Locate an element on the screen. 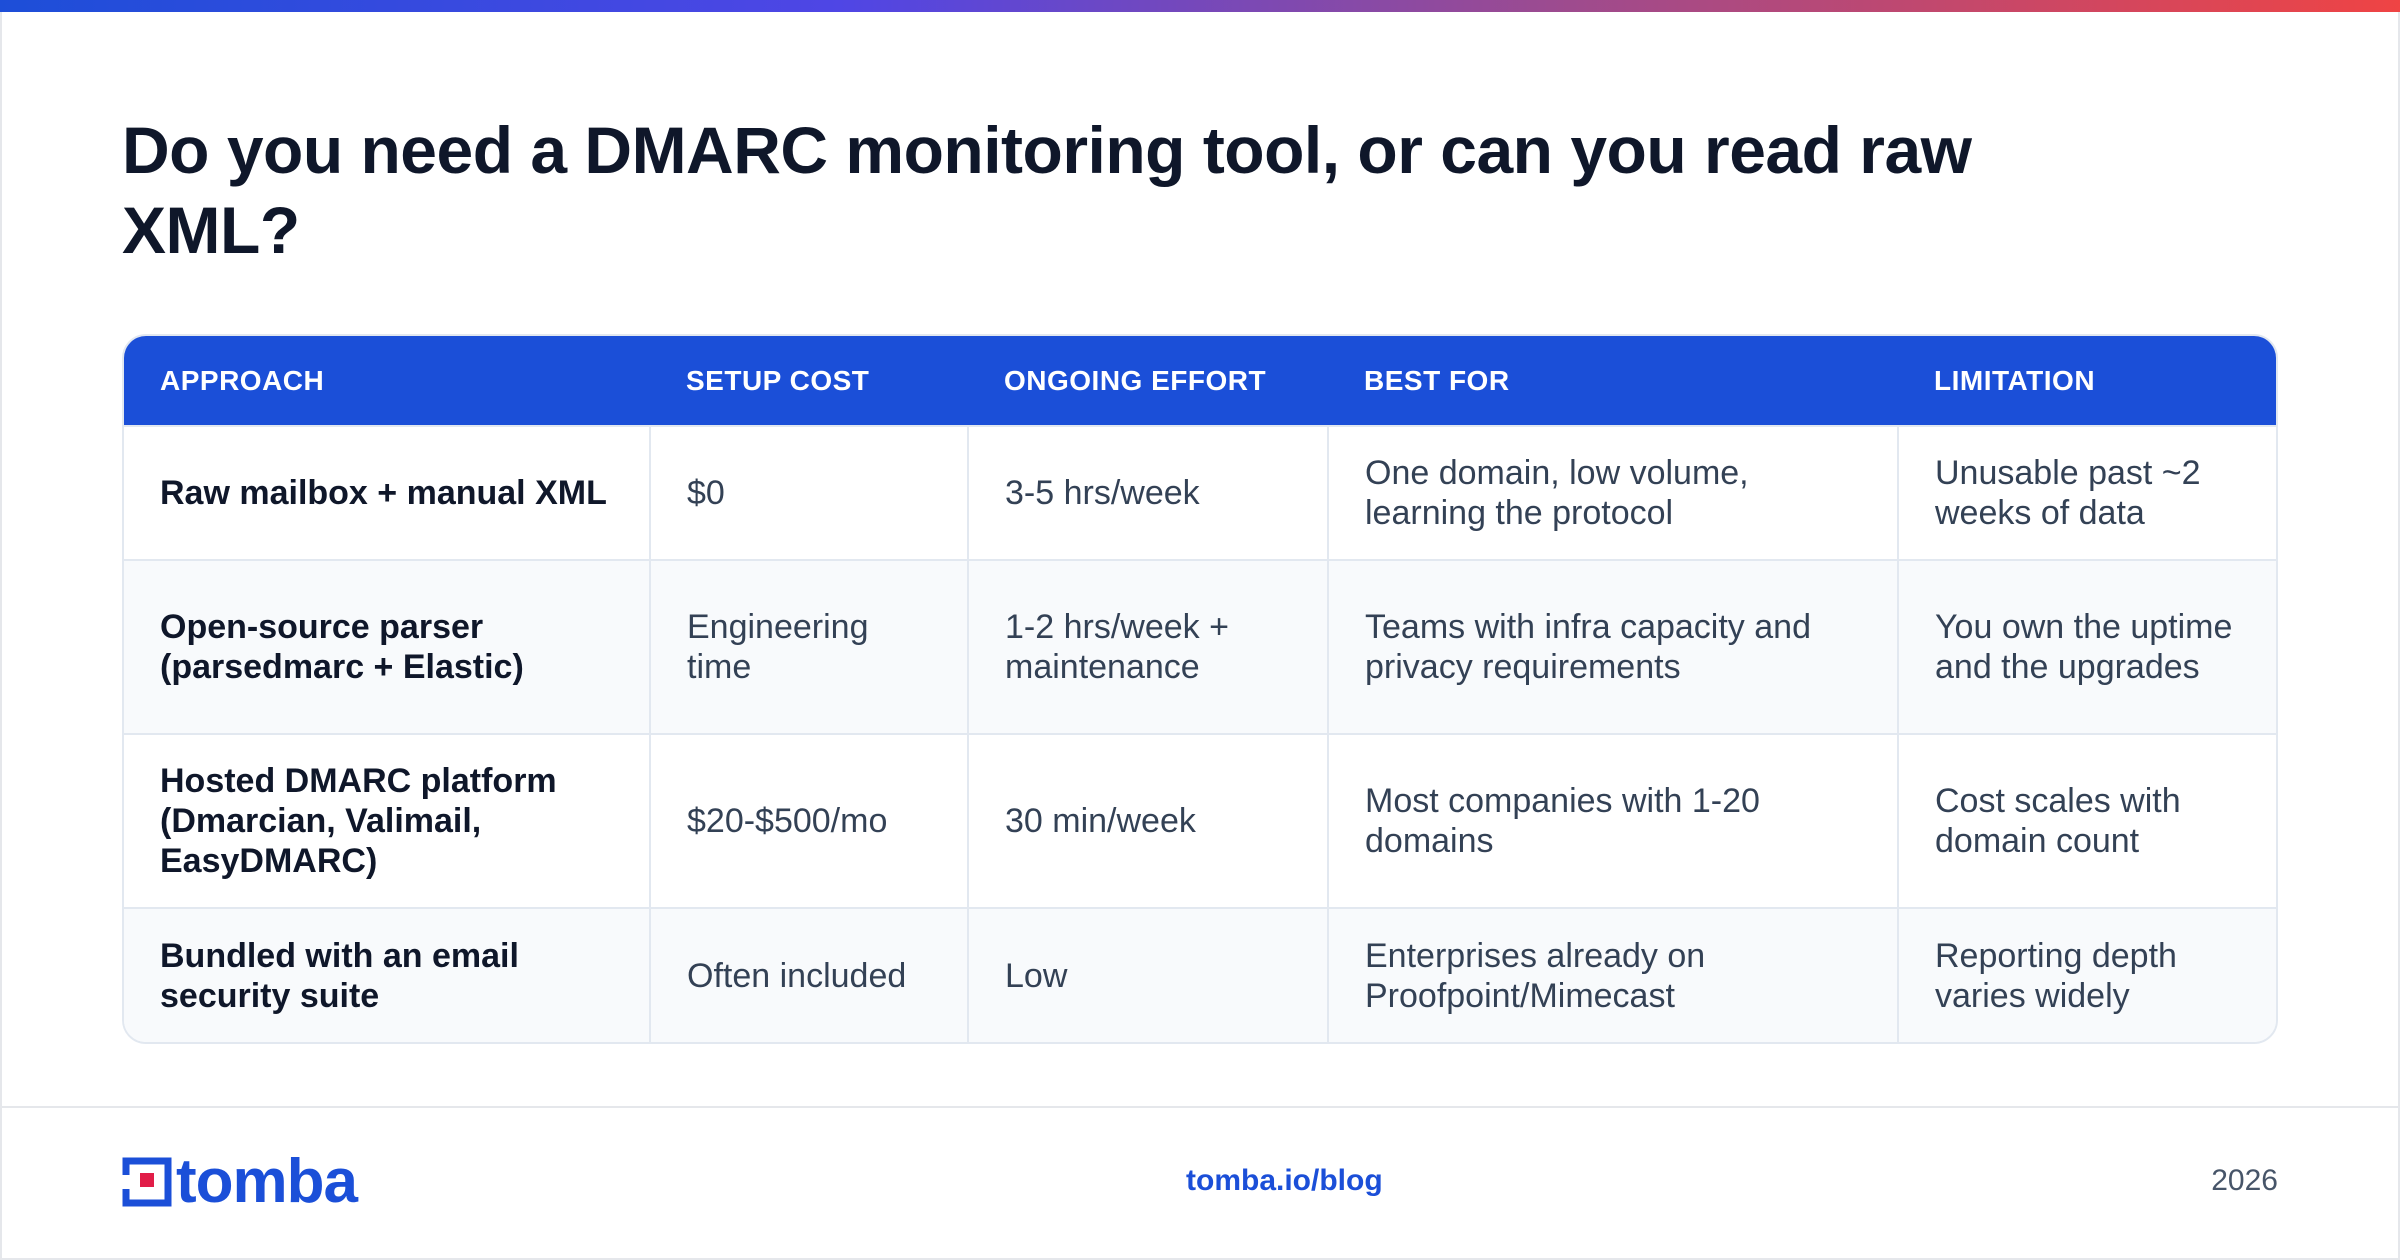  tomba-logo-mark-icon is located at coordinates (147, 1182).